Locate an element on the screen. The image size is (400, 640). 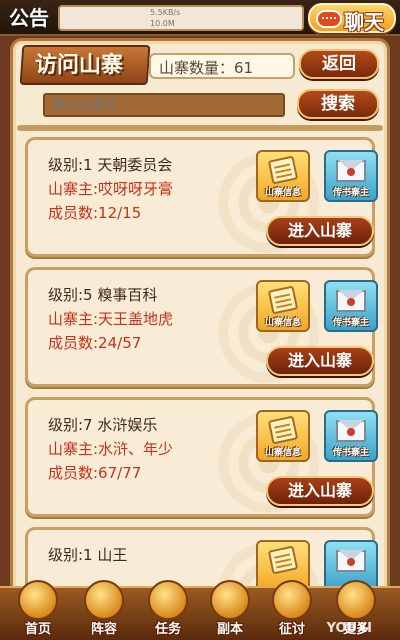
stronghold-search-input is located at coordinates (164, 105).